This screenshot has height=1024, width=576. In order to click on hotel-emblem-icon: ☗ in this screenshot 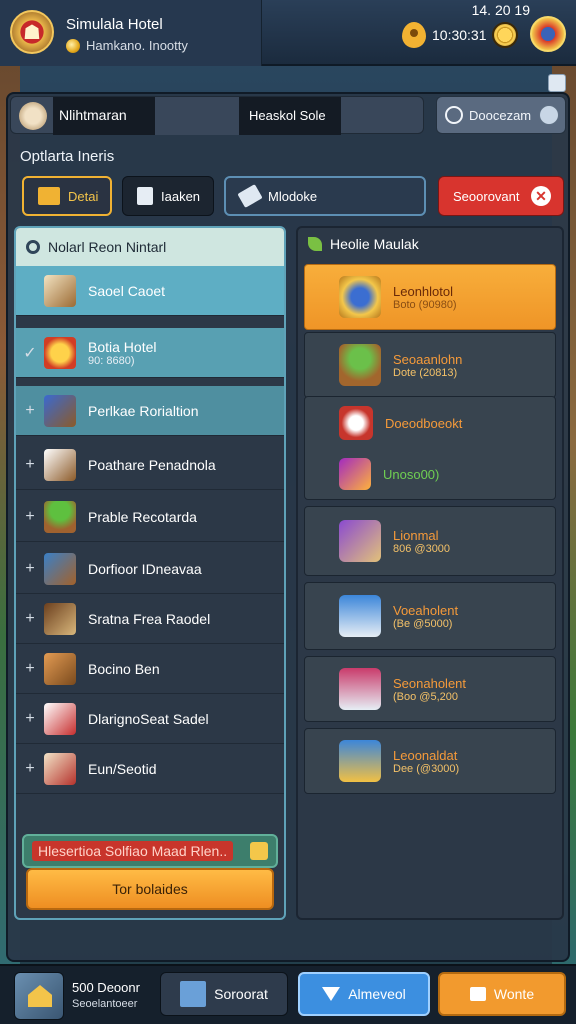, I will do `click(32, 32)`.